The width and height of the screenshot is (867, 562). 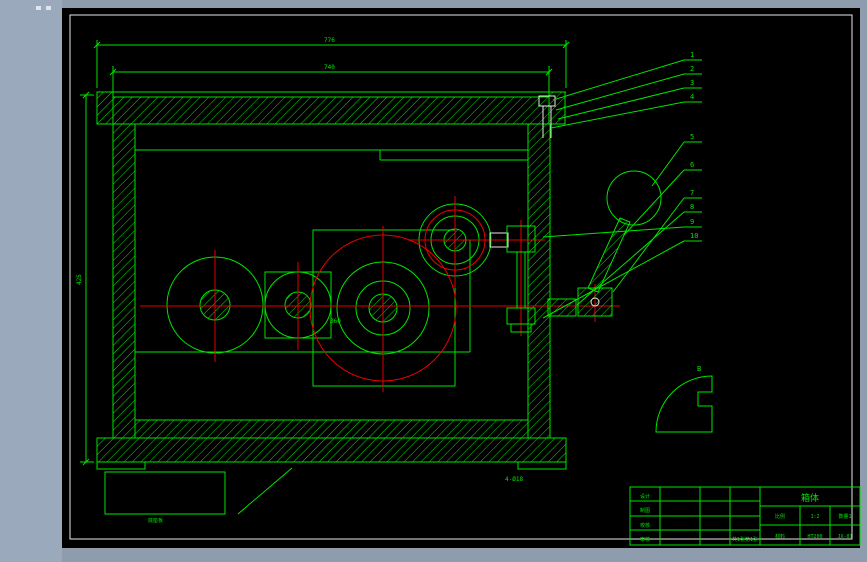 I want to click on dimension-note-hub: Ø60, so click(x=335, y=321).